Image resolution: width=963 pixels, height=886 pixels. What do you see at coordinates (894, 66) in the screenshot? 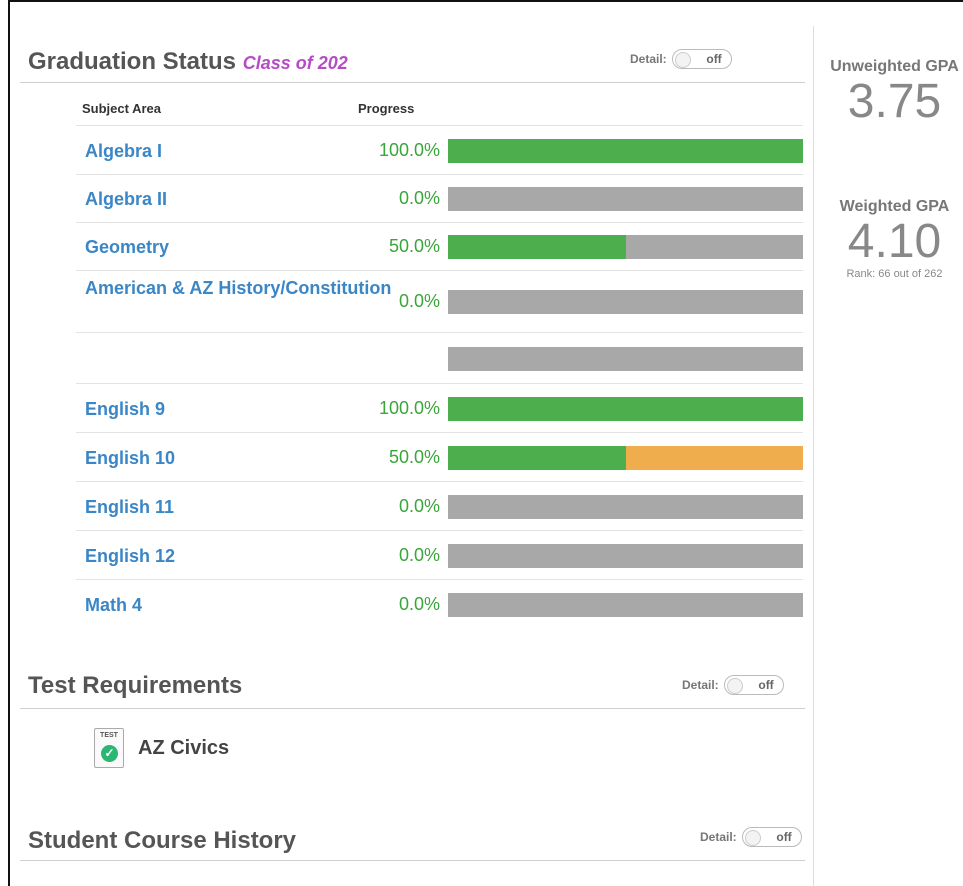
I see `unweighted-gpa-label: Unweighted GPA` at bounding box center [894, 66].